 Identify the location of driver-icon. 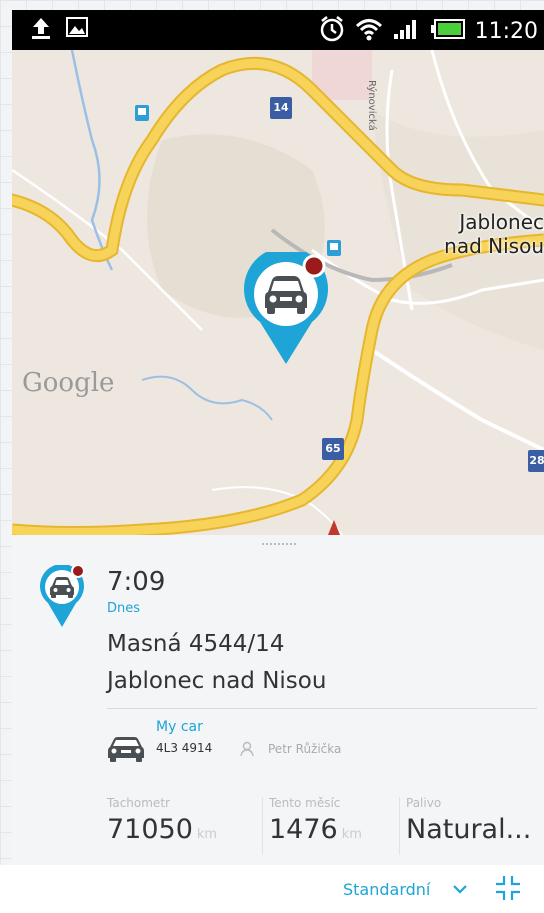
(248, 751).